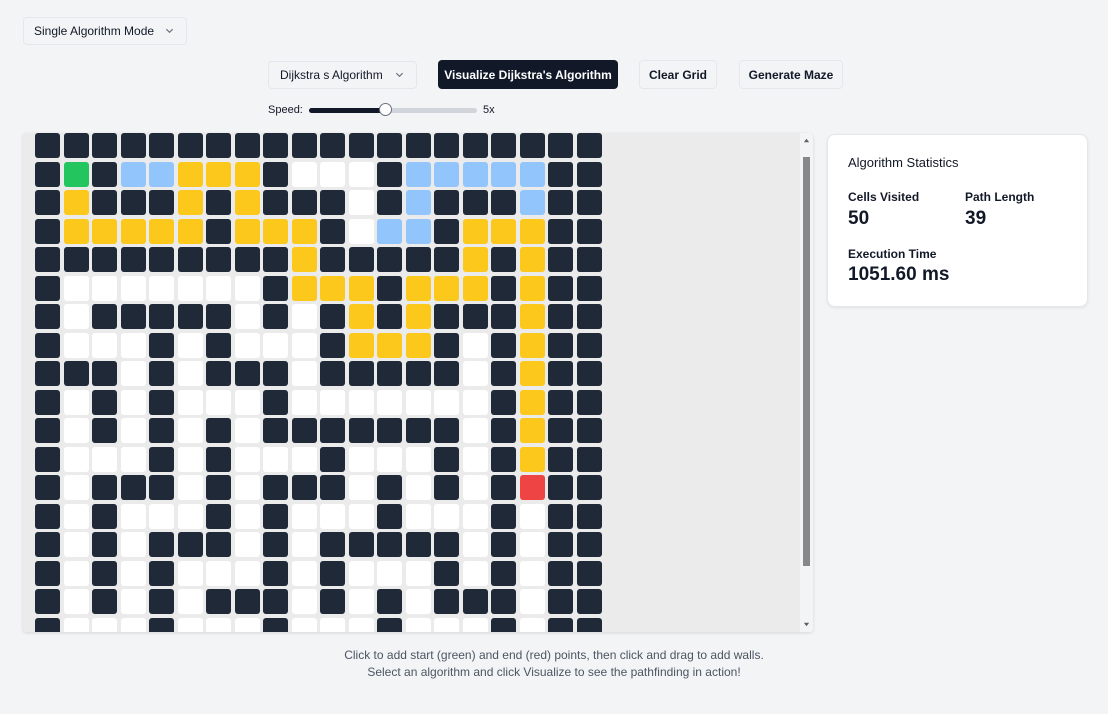 The width and height of the screenshot is (1108, 714). Describe the element at coordinates (76, 174) in the screenshot. I see `grid-cell-start` at that location.